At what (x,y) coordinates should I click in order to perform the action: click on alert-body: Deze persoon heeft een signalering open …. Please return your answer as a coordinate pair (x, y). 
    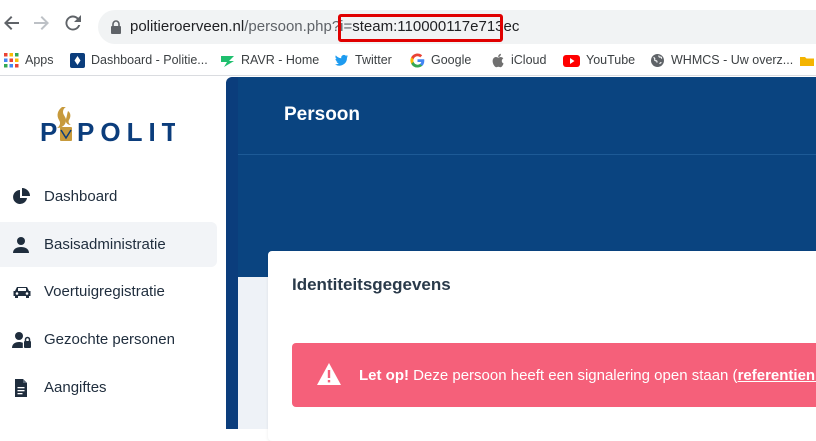
    Looking at the image, I should click on (573, 375).